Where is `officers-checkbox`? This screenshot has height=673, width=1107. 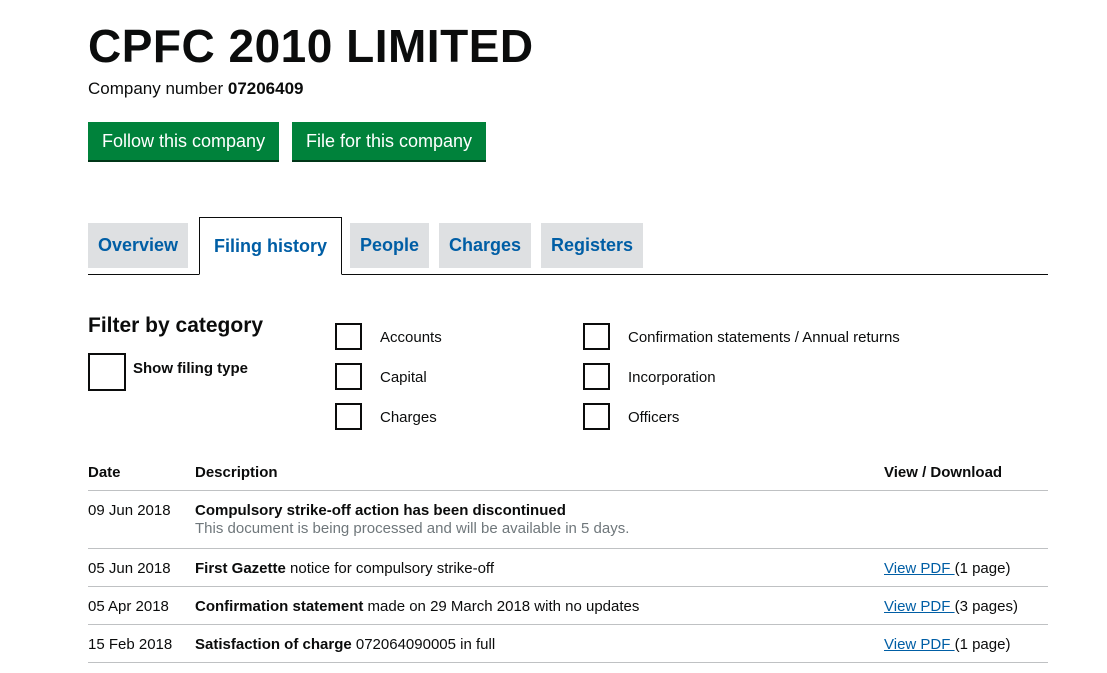 officers-checkbox is located at coordinates (596, 416).